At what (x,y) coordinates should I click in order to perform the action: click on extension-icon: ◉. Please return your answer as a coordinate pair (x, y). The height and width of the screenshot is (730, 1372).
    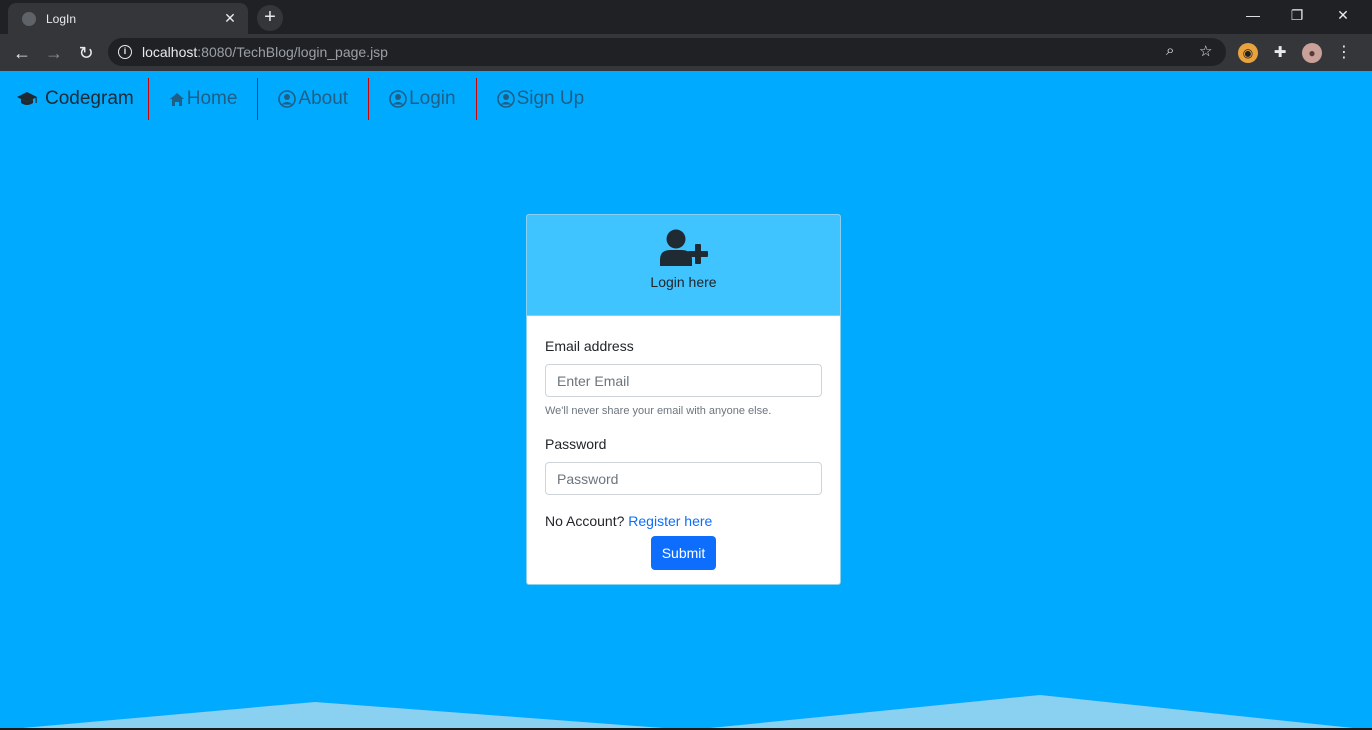
    Looking at the image, I should click on (1248, 53).